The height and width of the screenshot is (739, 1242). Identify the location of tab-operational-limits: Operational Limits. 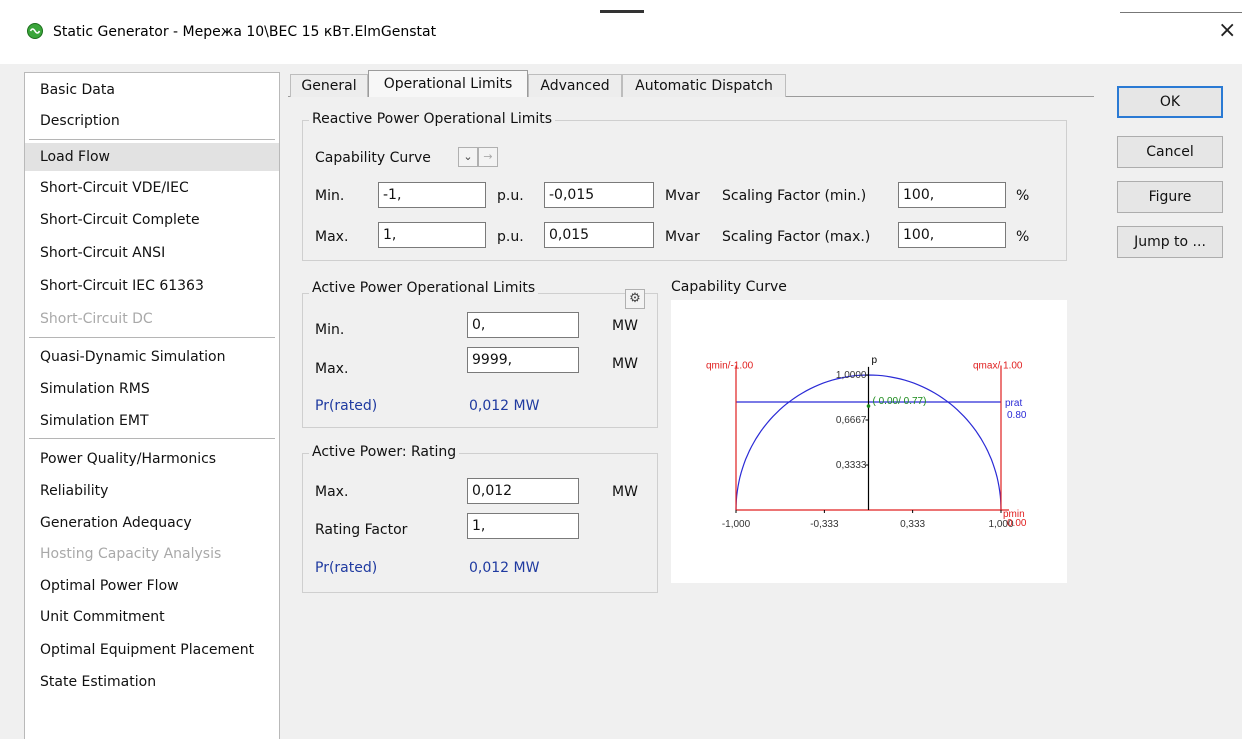
(448, 83).